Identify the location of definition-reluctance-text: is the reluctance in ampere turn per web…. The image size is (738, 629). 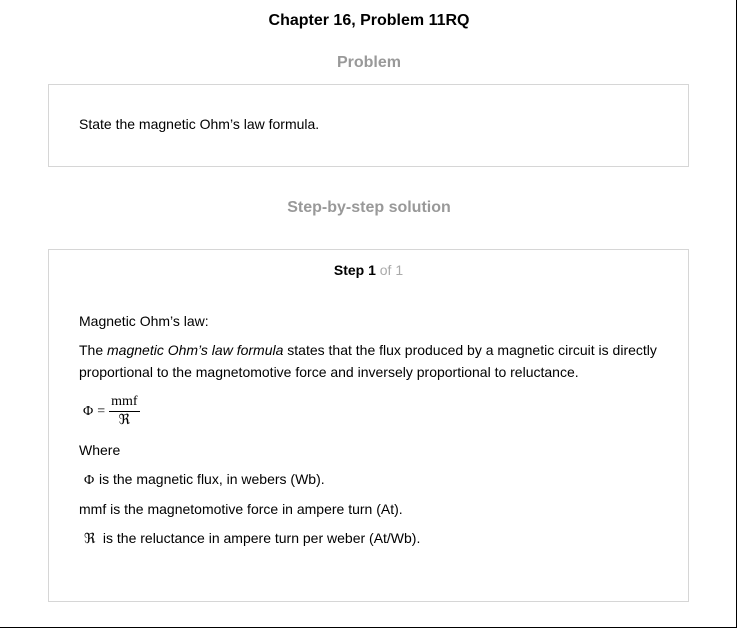
(260, 538).